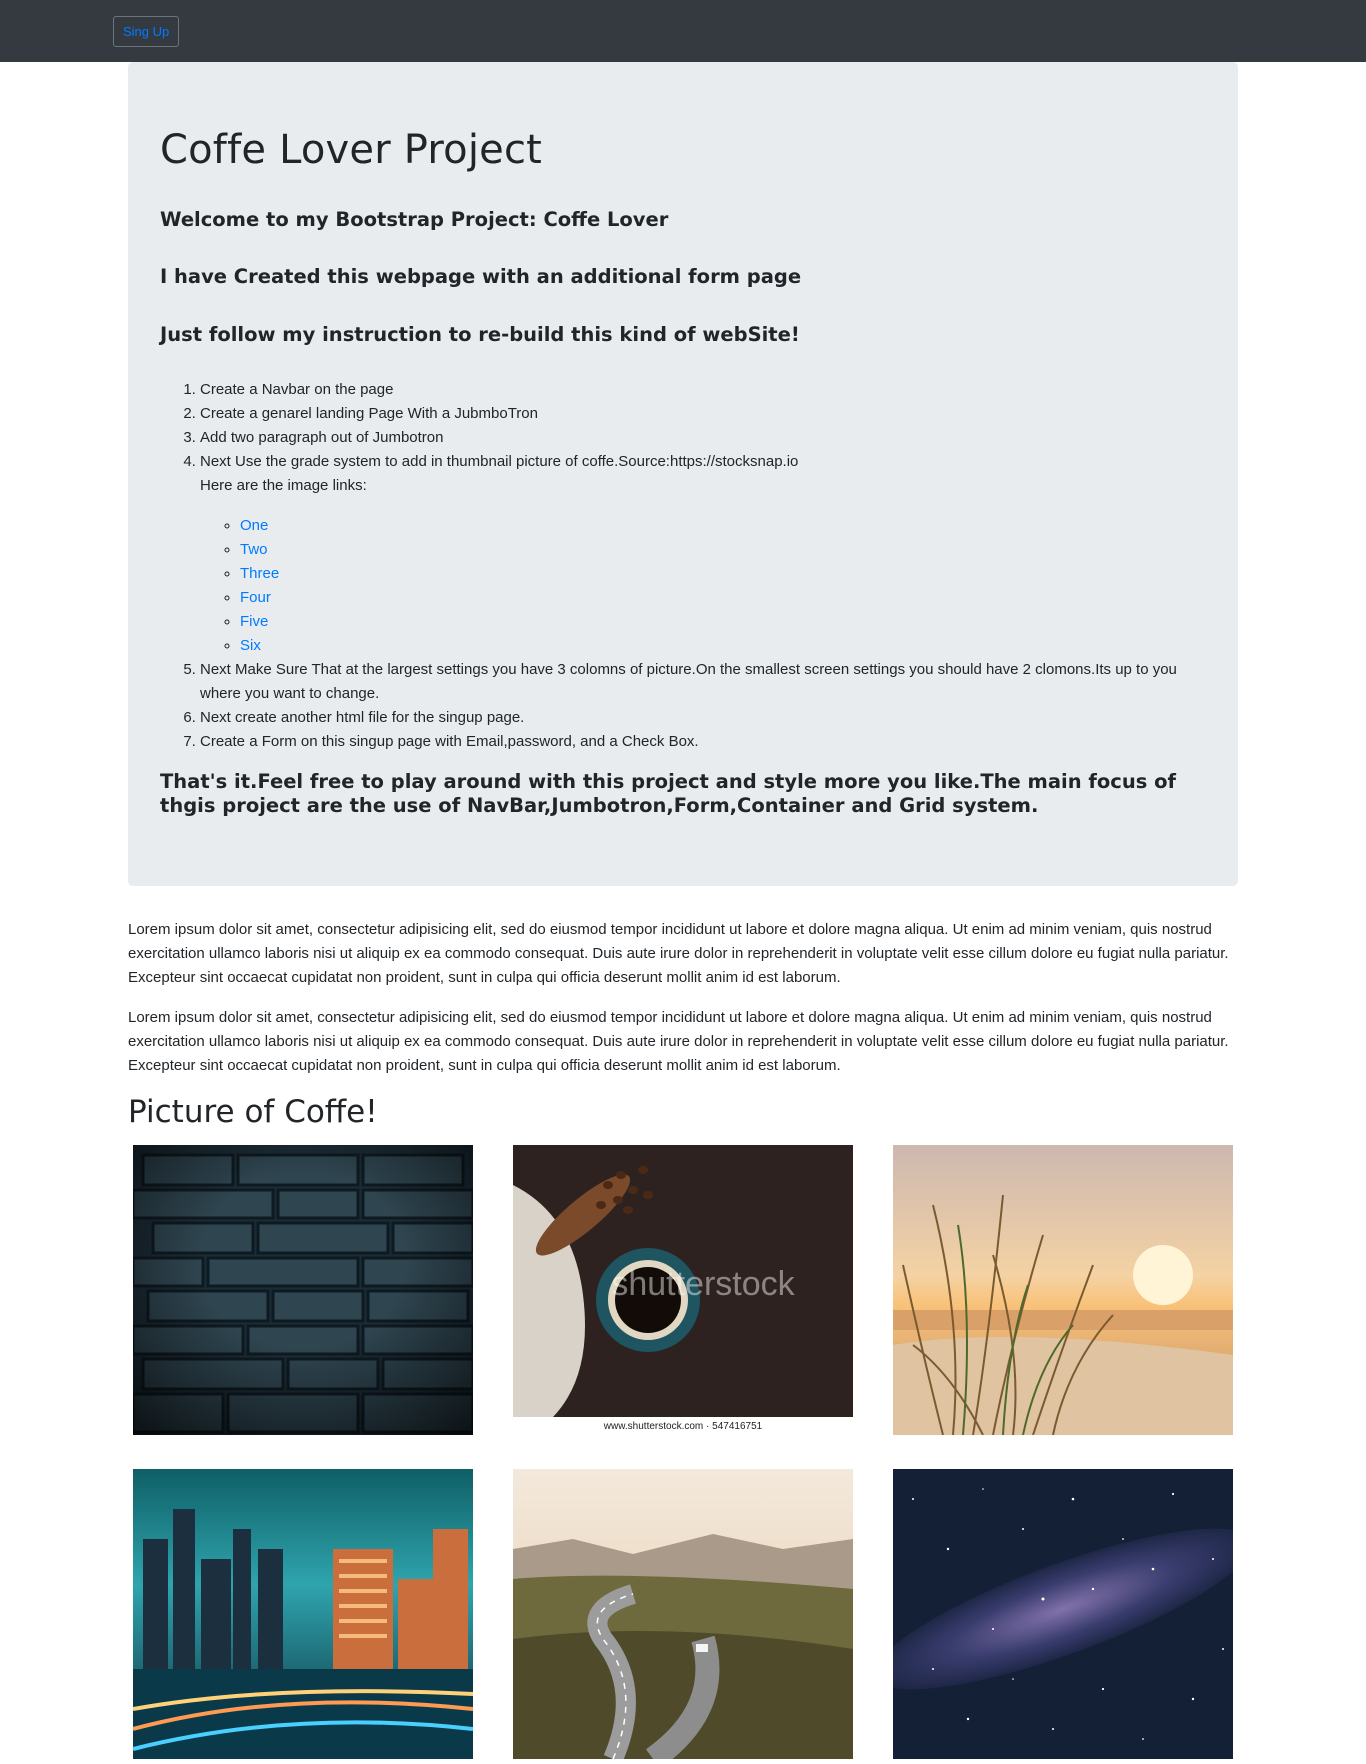 This screenshot has width=1366, height=1764. I want to click on list-item: Two, so click(723, 550).